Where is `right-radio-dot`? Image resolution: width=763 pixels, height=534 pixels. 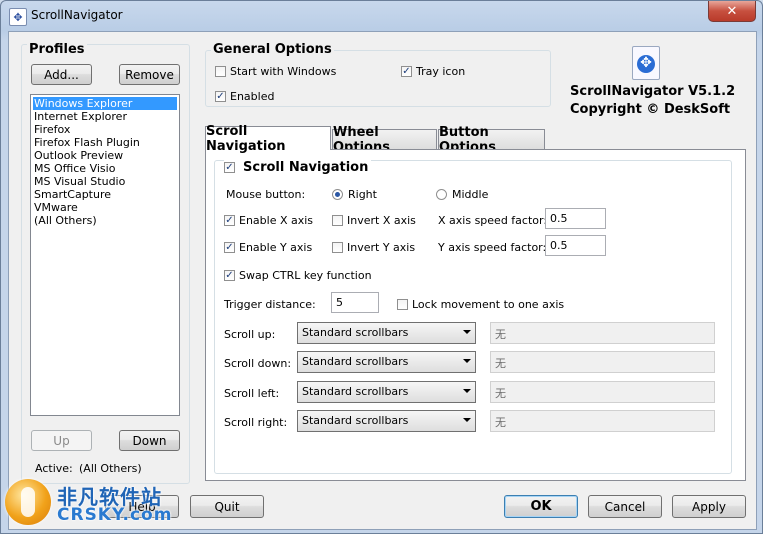 right-radio-dot is located at coordinates (337, 194).